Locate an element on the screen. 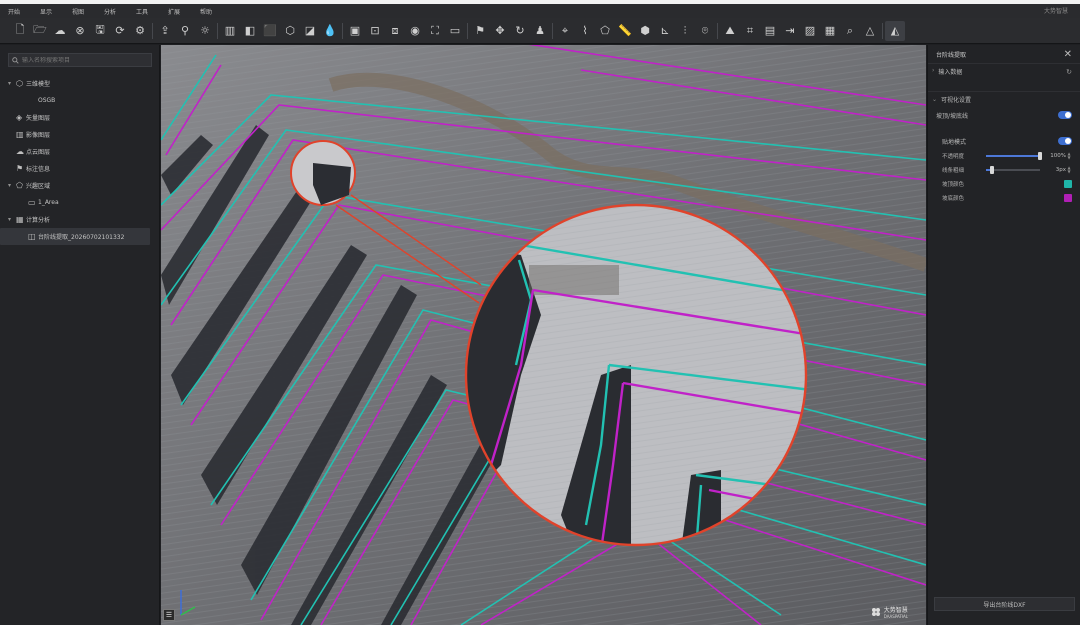  viewport-menu-button: ☰ is located at coordinates (169, 615).